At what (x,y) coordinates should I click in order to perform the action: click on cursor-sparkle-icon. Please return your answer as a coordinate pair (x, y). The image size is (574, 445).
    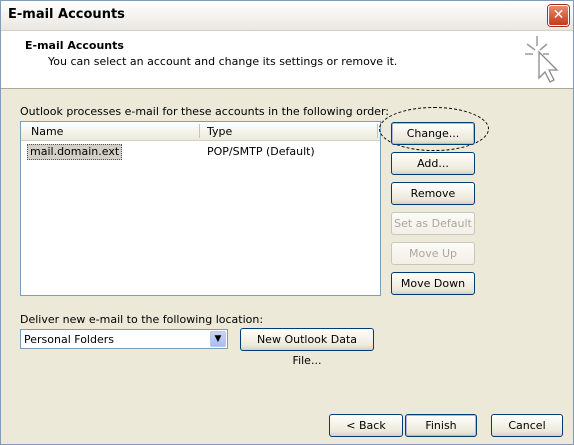
    Looking at the image, I should click on (542, 59).